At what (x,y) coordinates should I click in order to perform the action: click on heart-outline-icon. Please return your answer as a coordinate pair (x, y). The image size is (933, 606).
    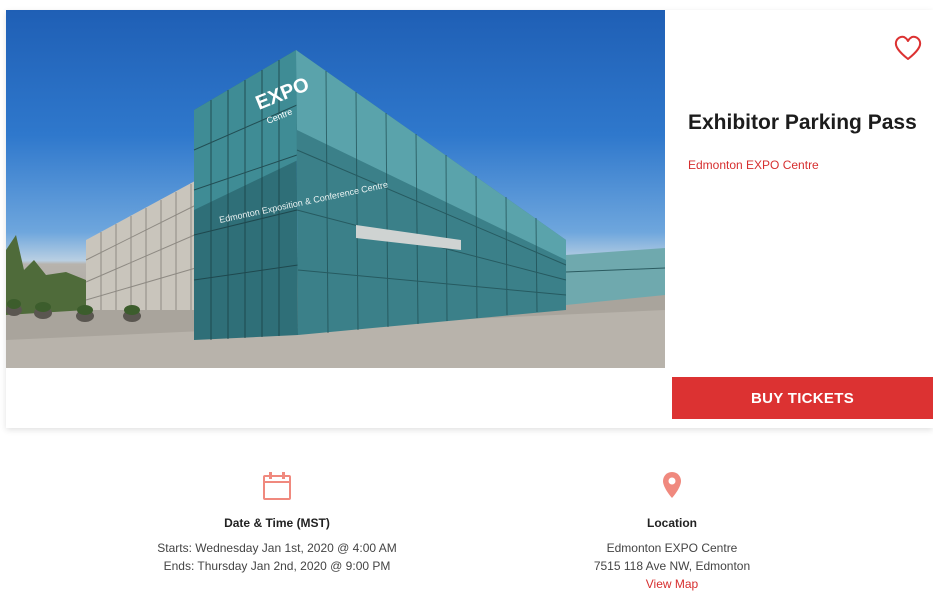
    Looking at the image, I should click on (908, 47).